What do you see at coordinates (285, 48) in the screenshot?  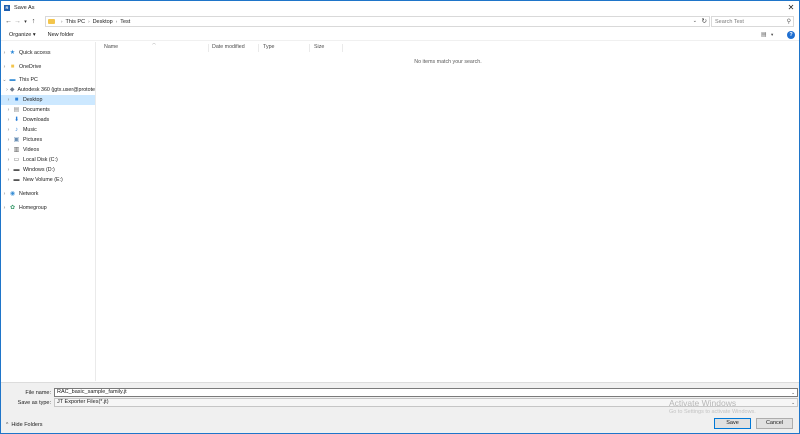 I see `column-header-type: Type` at bounding box center [285, 48].